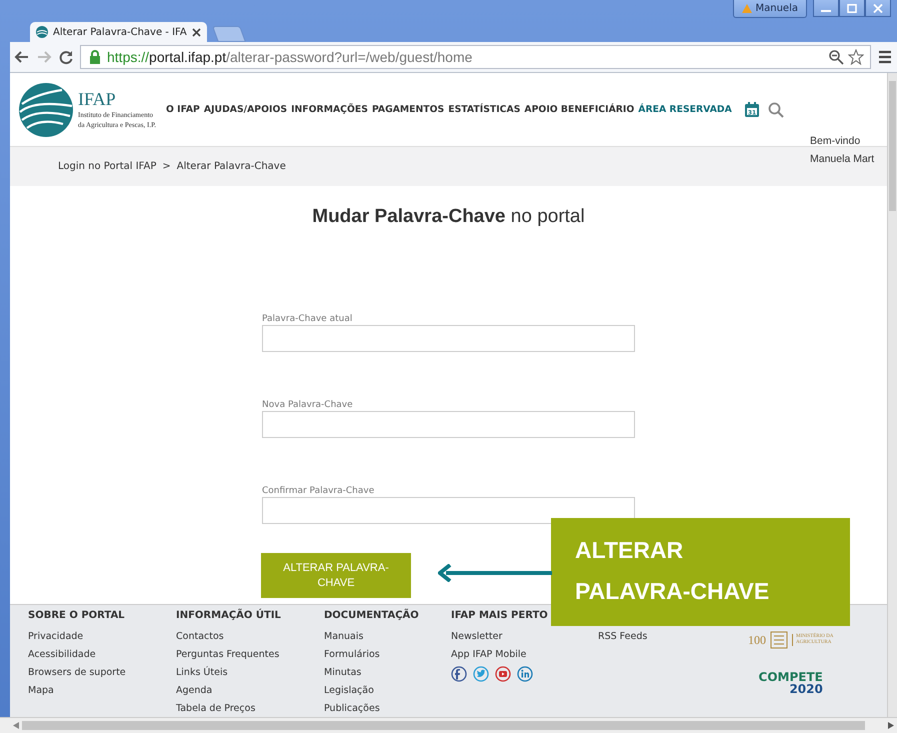 This screenshot has height=733, width=897. I want to click on pointer-arrow-icon, so click(495, 573).